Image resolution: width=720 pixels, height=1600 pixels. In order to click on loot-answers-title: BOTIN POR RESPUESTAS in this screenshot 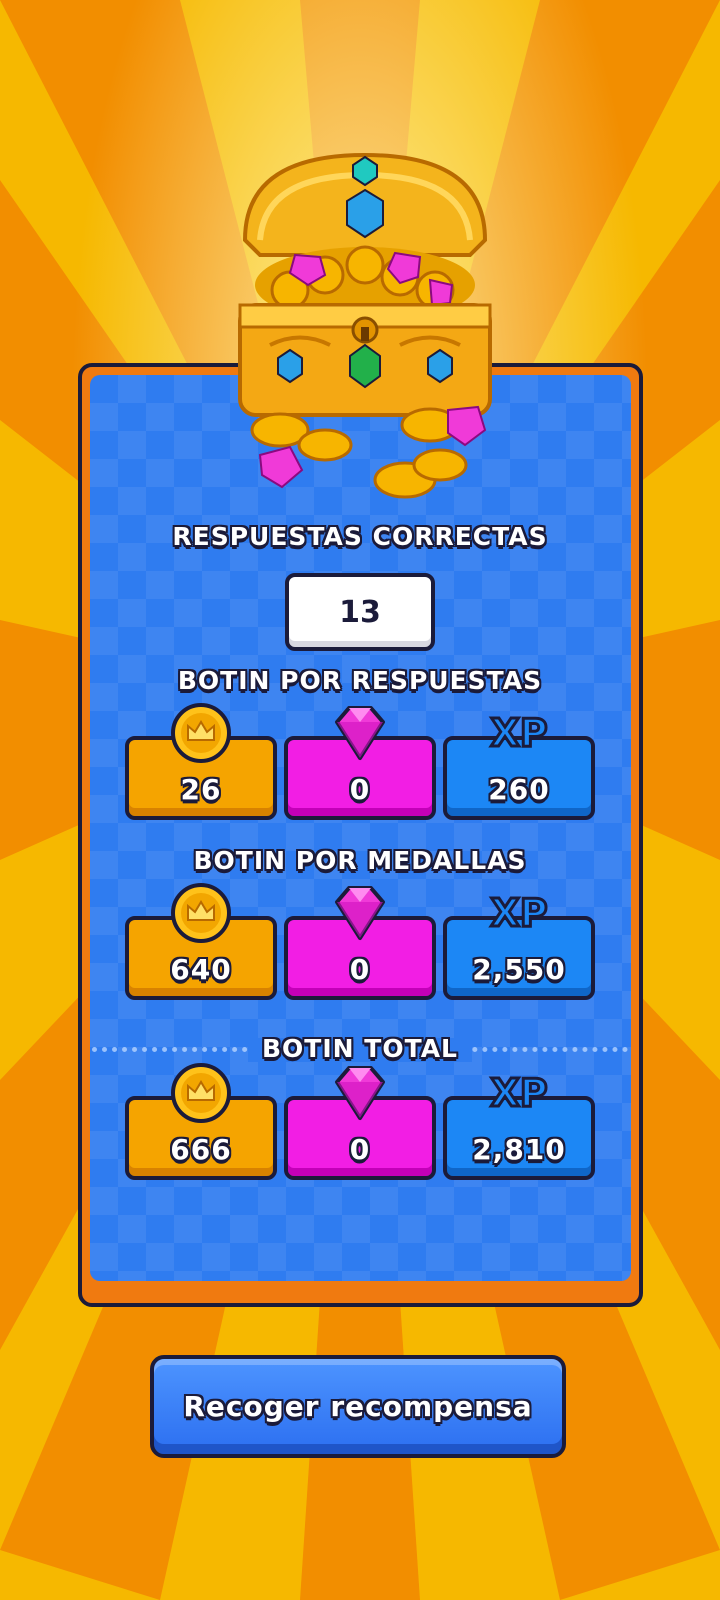, I will do `click(360, 680)`.